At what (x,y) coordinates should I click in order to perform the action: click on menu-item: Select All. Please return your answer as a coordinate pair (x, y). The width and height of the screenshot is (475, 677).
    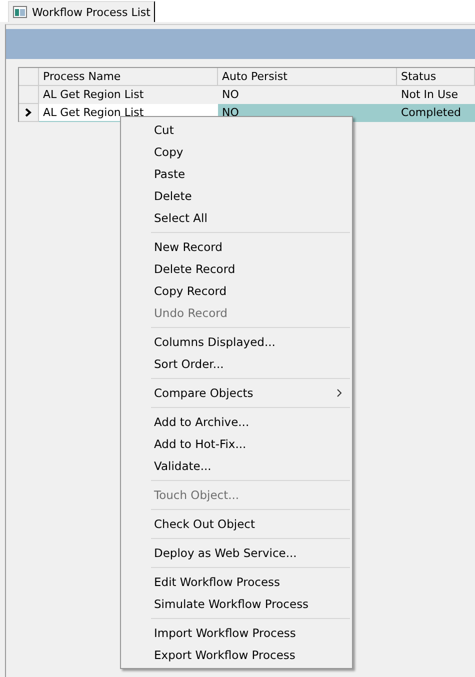
    Looking at the image, I should click on (236, 218).